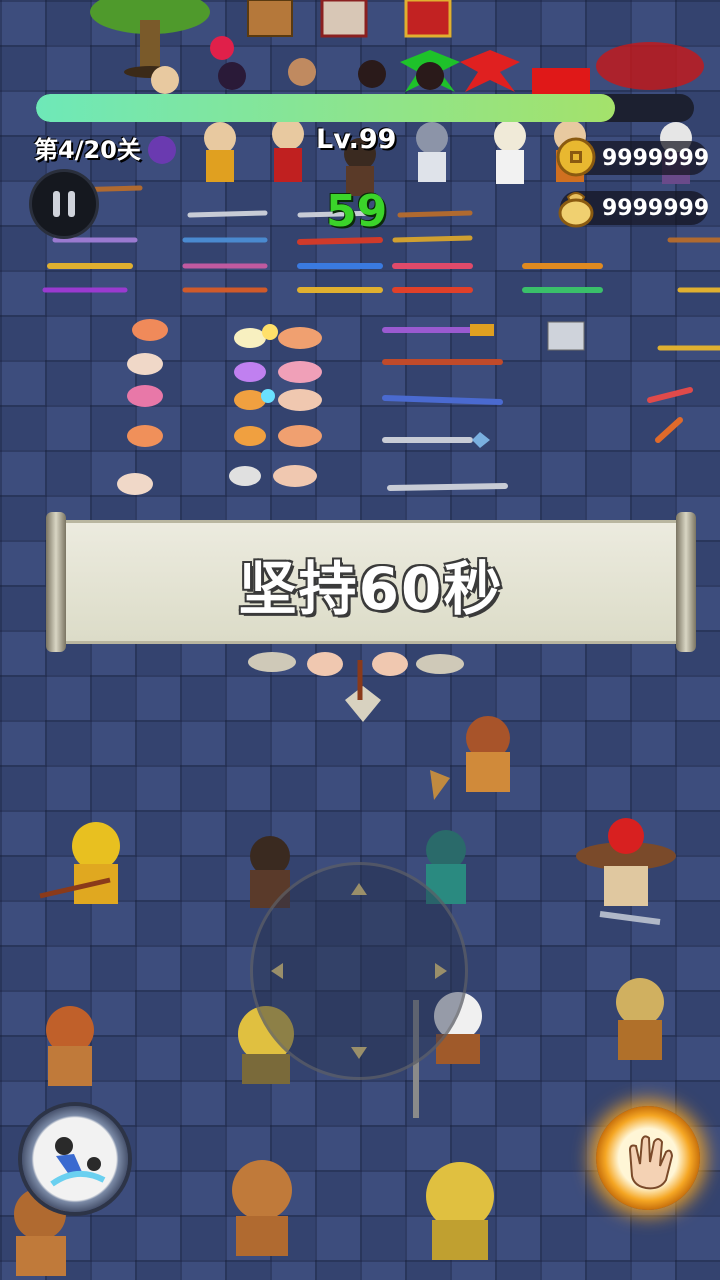 This screenshot has height=1280, width=720. What do you see at coordinates (441, 971) in the screenshot?
I see `arrow-right-icon` at bounding box center [441, 971].